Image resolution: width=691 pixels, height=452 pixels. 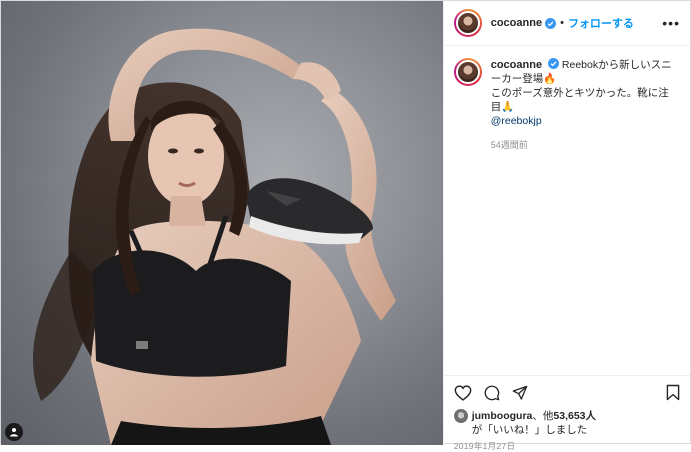 I want to click on likes-middle: 、他, so click(x=543, y=416).